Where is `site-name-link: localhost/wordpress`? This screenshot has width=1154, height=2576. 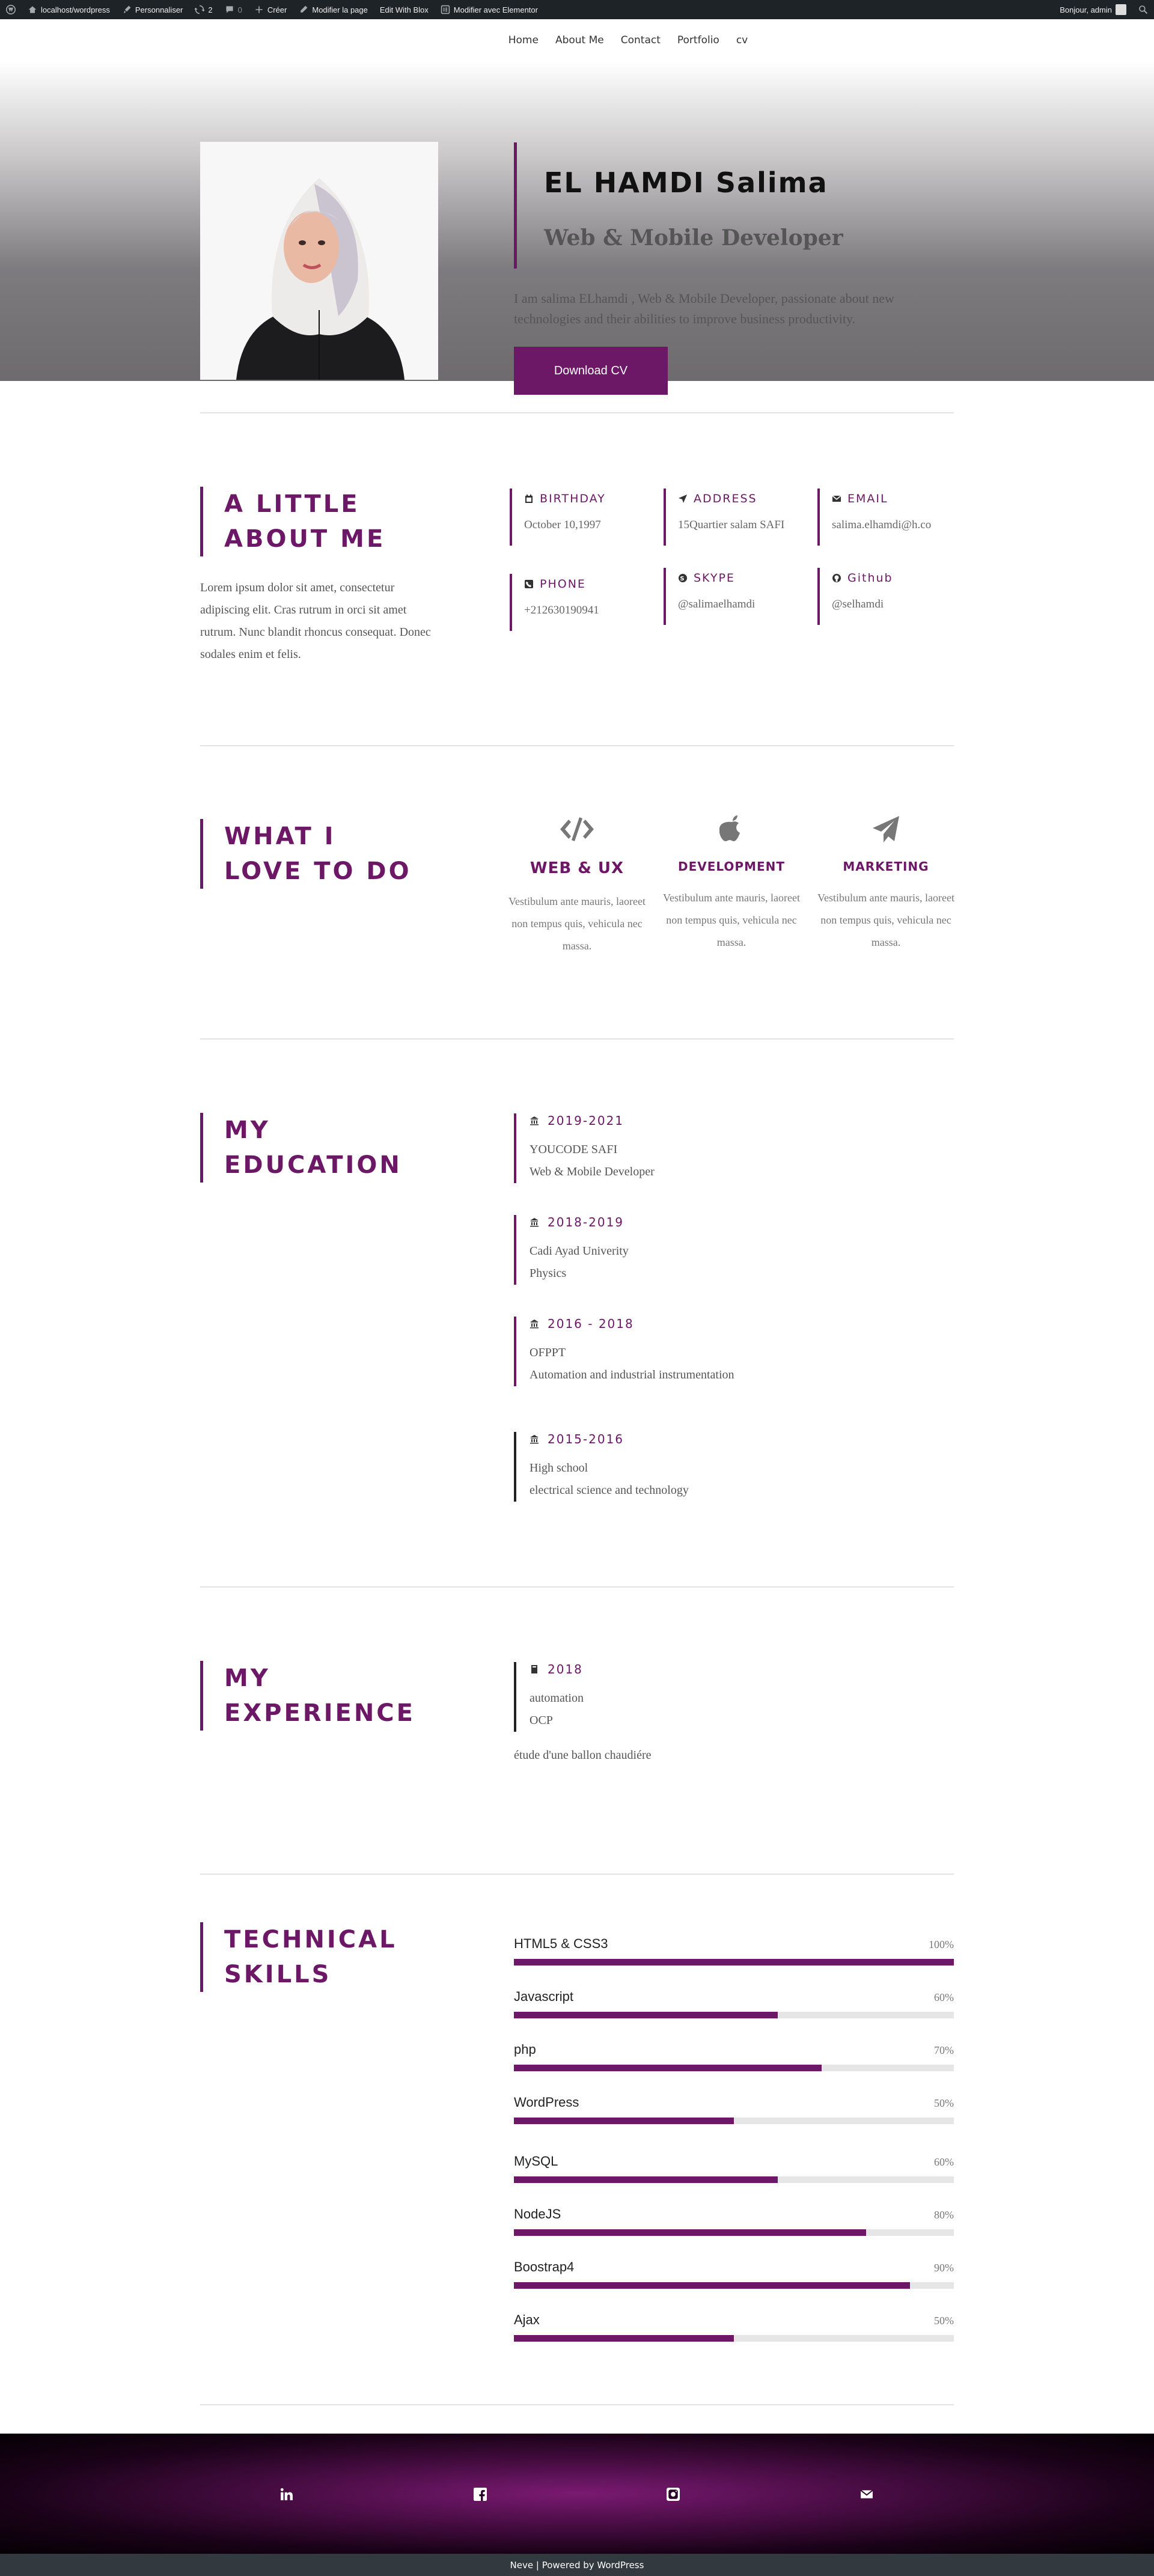
site-name-link: localhost/wordpress is located at coordinates (69, 9).